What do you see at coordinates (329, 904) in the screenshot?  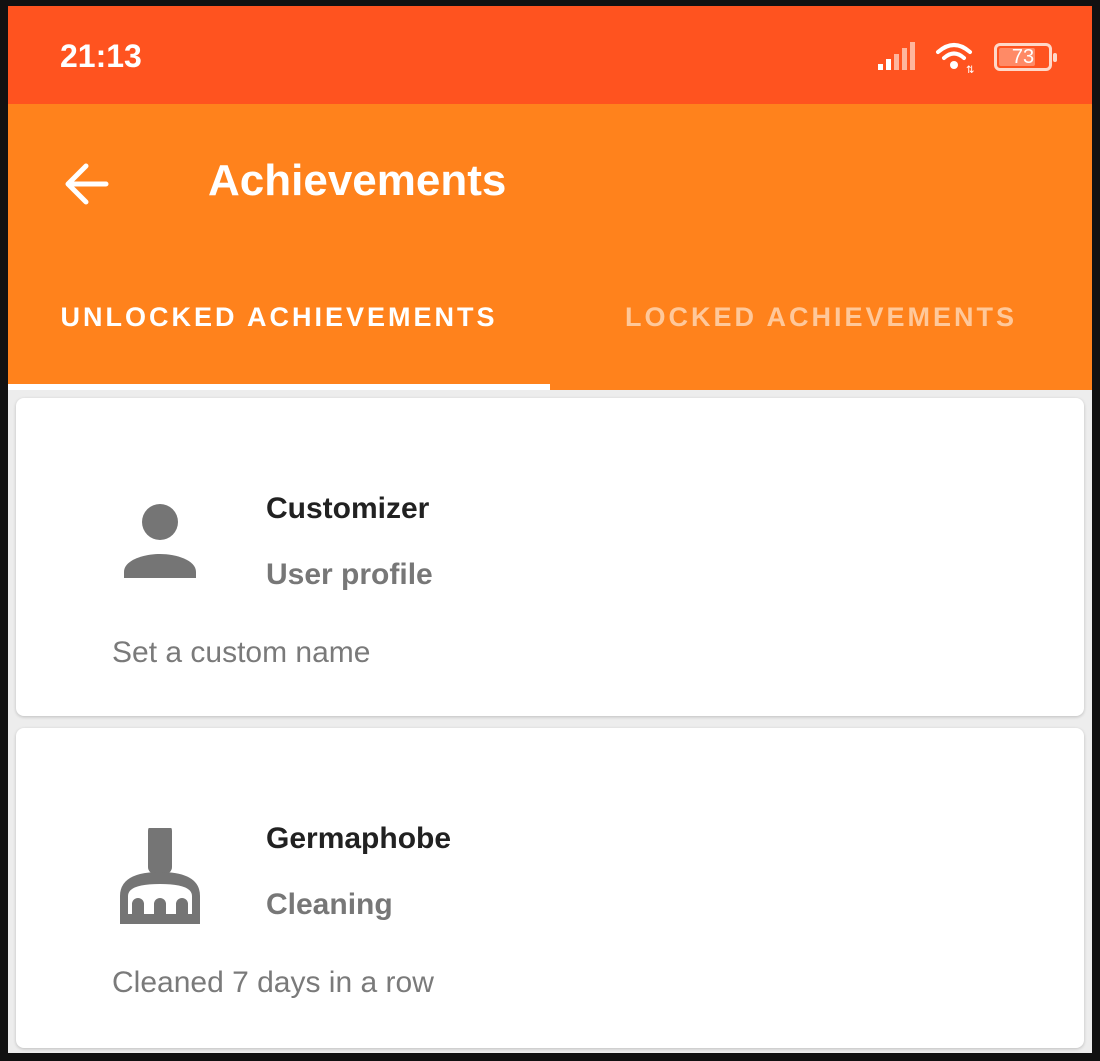 I see `achievement-category: Cleaning` at bounding box center [329, 904].